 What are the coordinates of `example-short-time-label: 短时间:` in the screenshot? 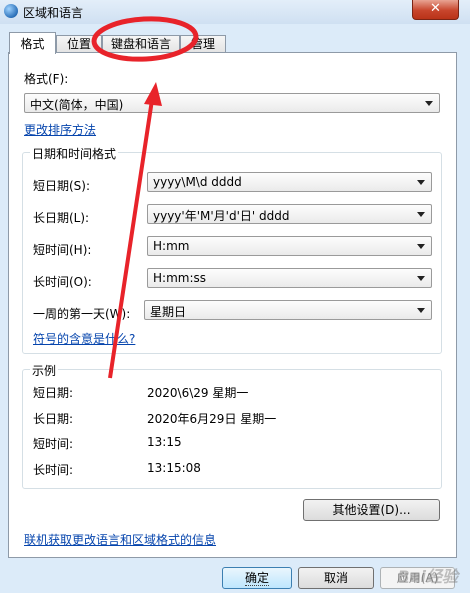 It's located at (53, 444).